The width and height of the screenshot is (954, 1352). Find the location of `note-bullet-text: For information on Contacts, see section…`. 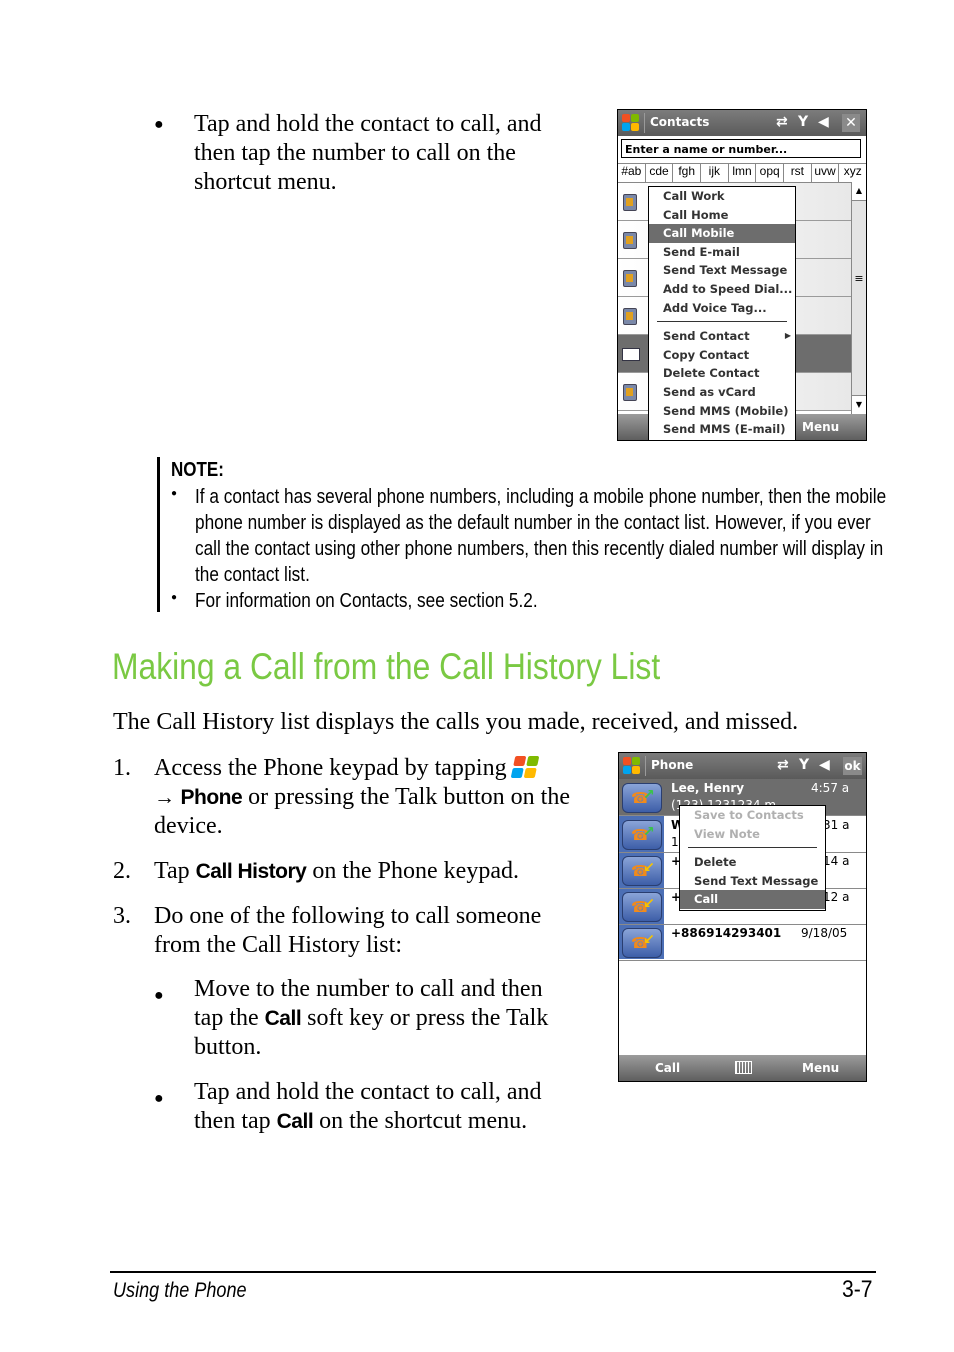

note-bullet-text: For information on Contacts, see section… is located at coordinates (366, 600).